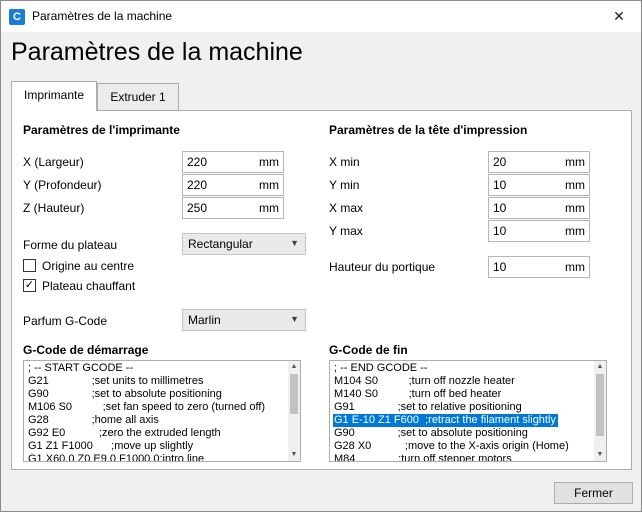 This screenshot has height=512, width=642. What do you see at coordinates (619, 16) in the screenshot?
I see `window-close-button: ✕` at bounding box center [619, 16].